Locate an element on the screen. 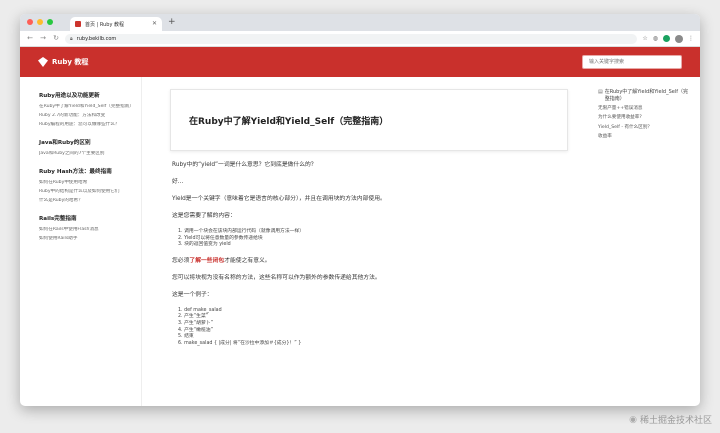 The image size is (720, 433). sidebar-item: 如何在Rails中使用Flash消息 is located at coordinates (88, 230).